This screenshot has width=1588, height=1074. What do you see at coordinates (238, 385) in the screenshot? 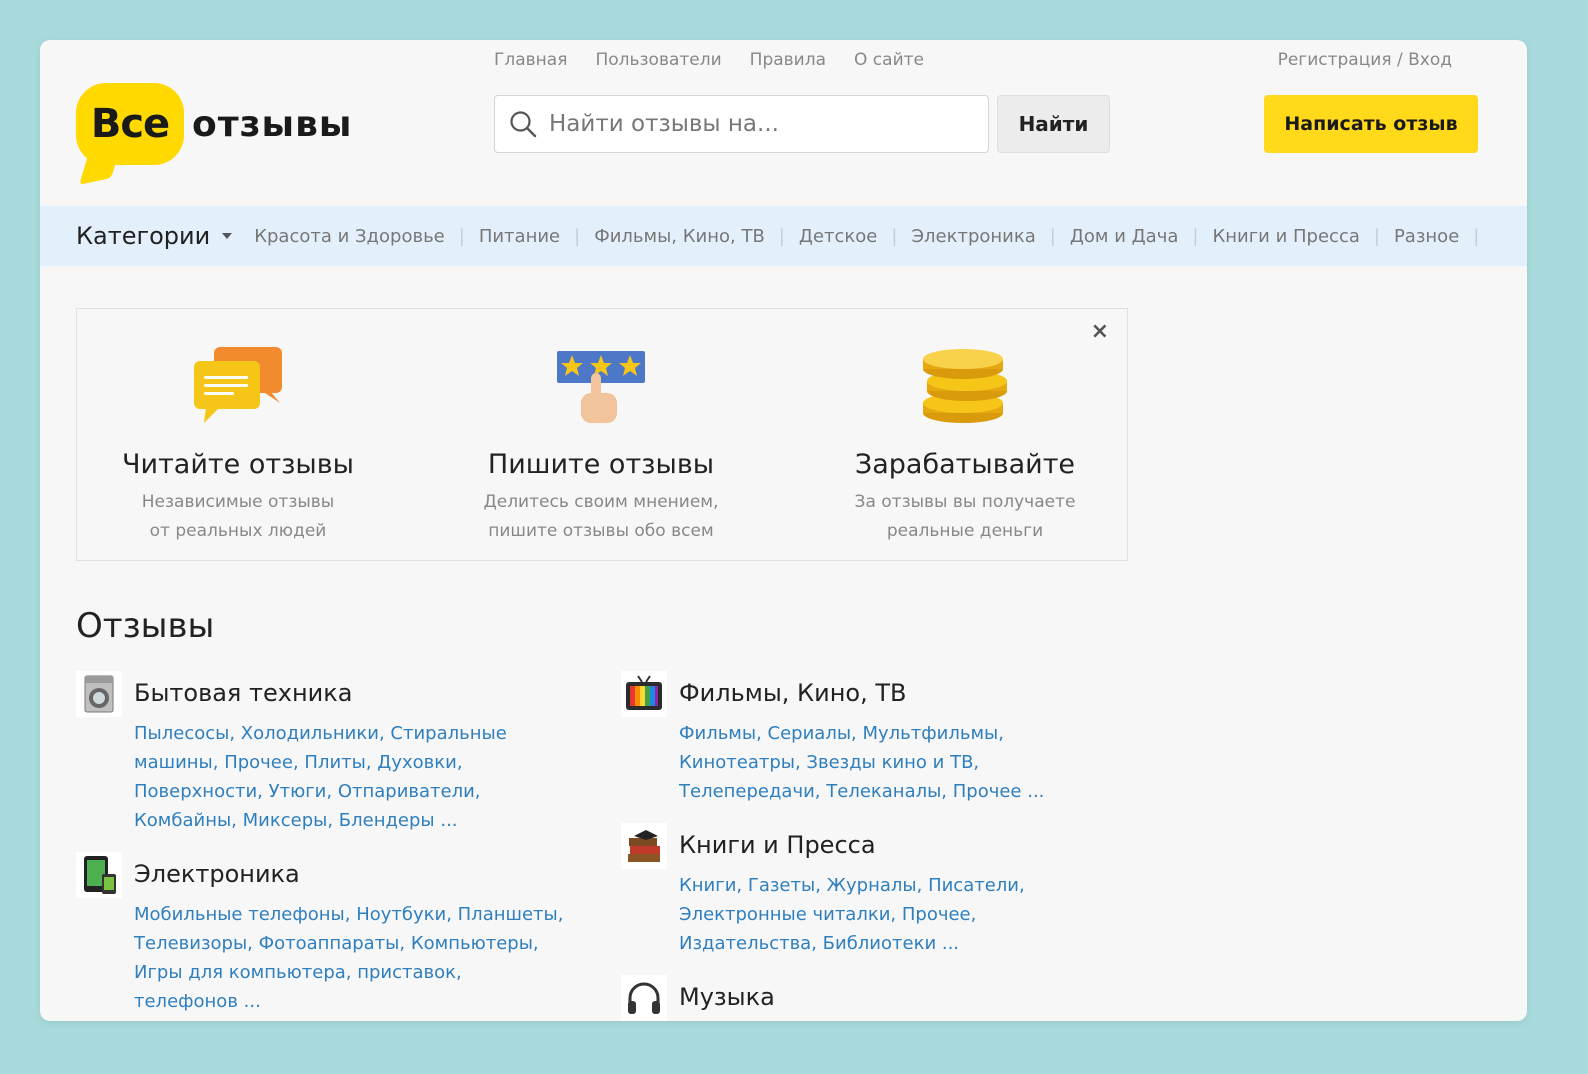
I see `chat-bubbles-icon` at bounding box center [238, 385].